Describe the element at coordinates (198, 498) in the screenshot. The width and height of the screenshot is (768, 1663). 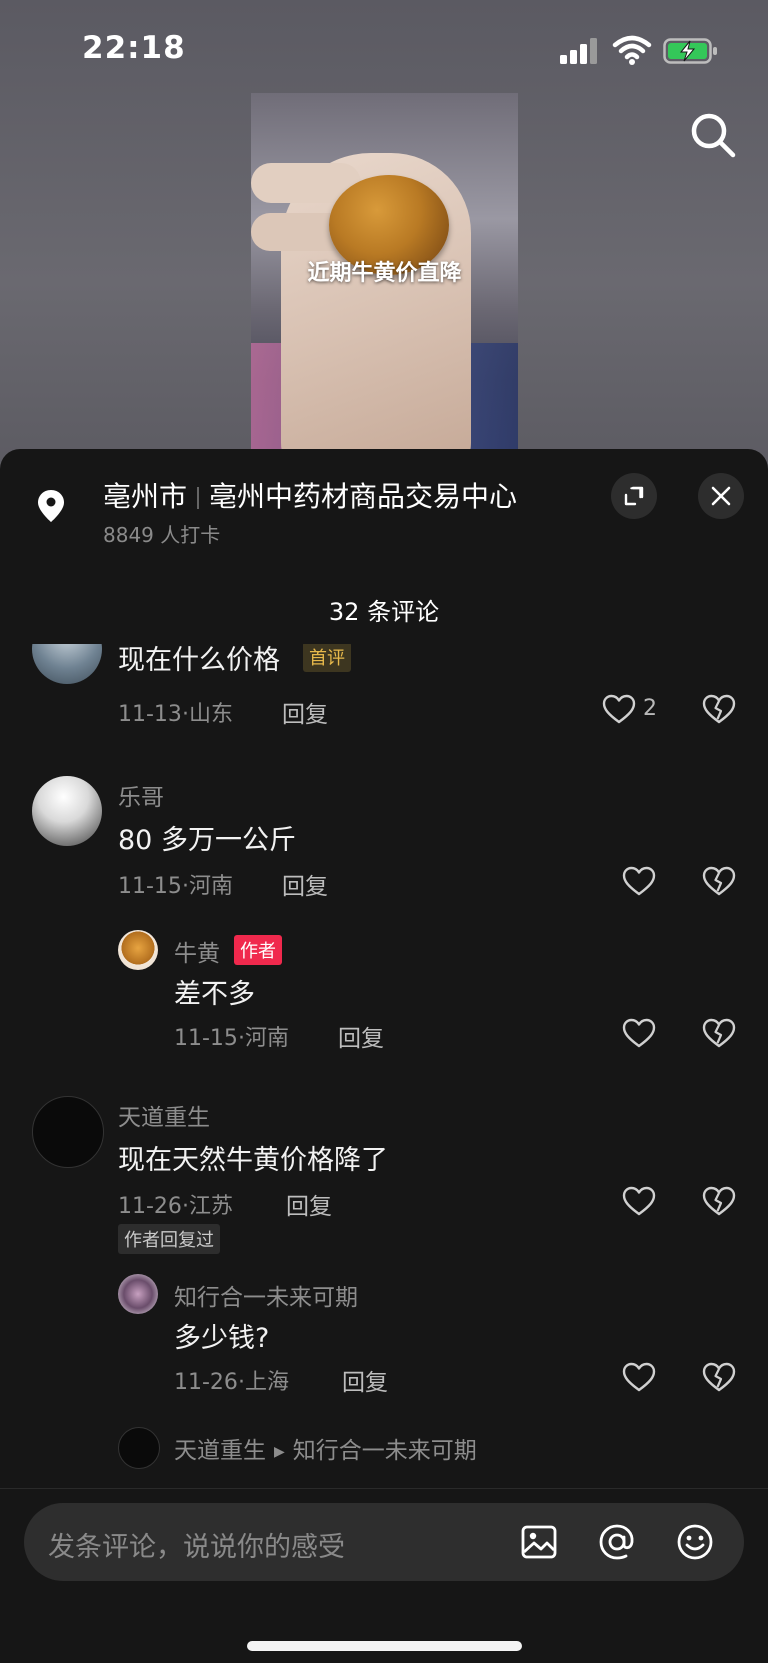
I see `separator` at that location.